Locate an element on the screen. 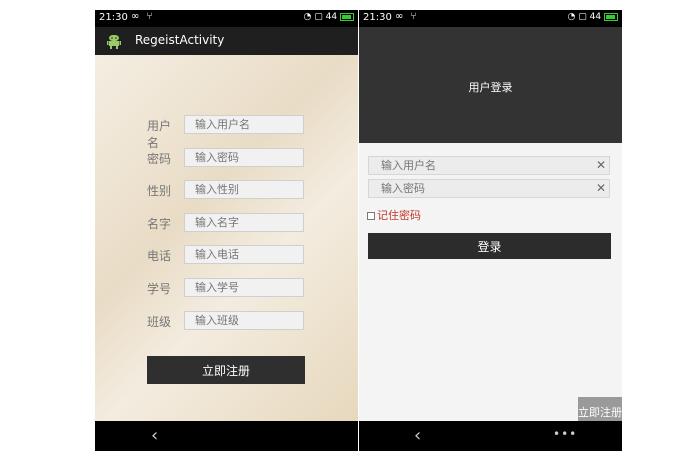 The height and width of the screenshot is (473, 694). gender-label: 性别 is located at coordinates (159, 191).